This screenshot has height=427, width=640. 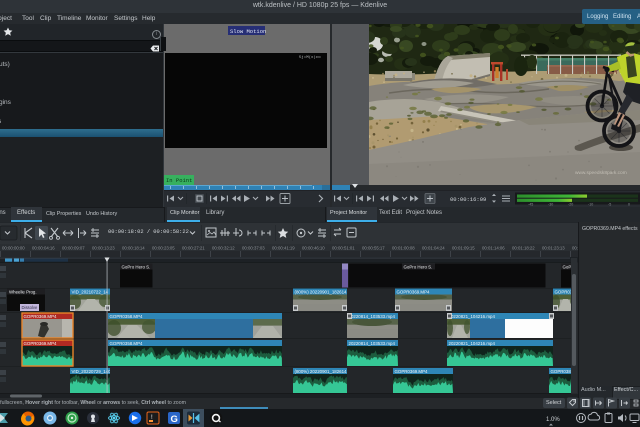 I want to click on svg-text: 00:01:09:15, so click(x=463, y=248).